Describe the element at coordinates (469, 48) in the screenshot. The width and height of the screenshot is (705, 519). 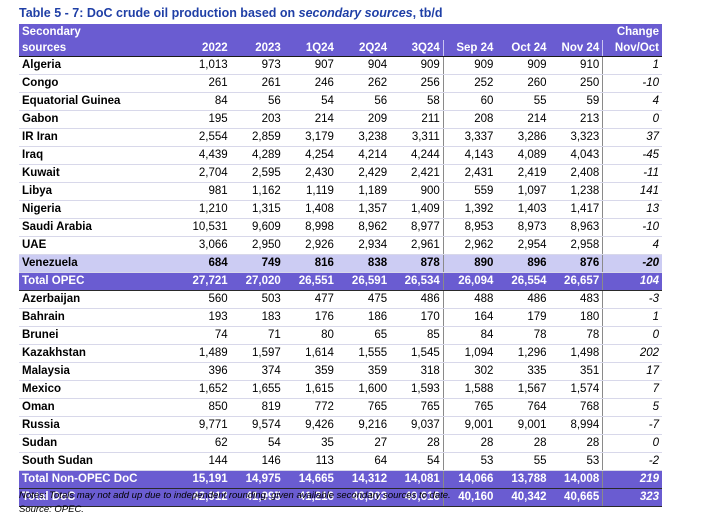
I see `column-header: Sep 24` at that location.